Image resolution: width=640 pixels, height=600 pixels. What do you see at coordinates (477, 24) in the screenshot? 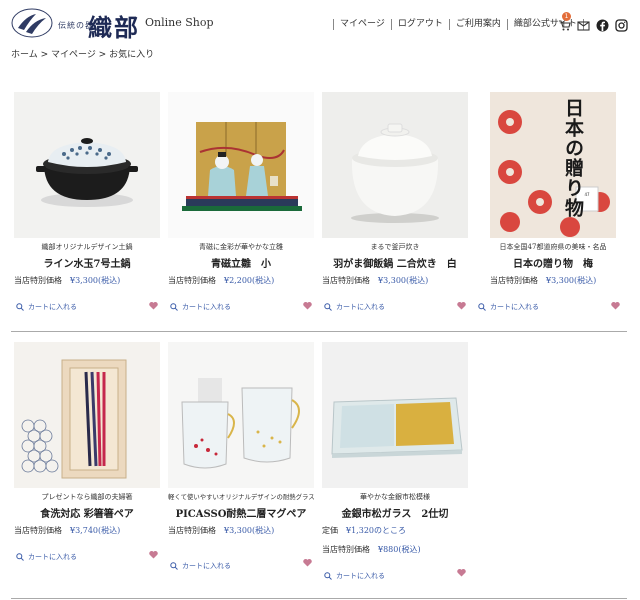
I see `nav-guide: ご利用案内` at bounding box center [477, 24].